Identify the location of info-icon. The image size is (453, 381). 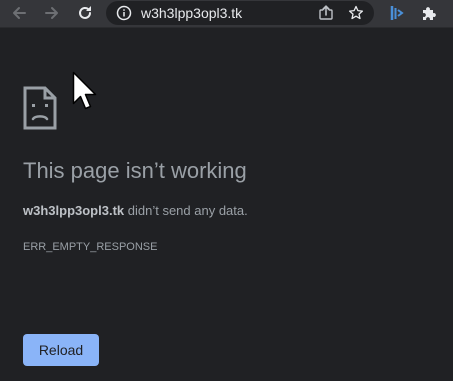
(124, 13).